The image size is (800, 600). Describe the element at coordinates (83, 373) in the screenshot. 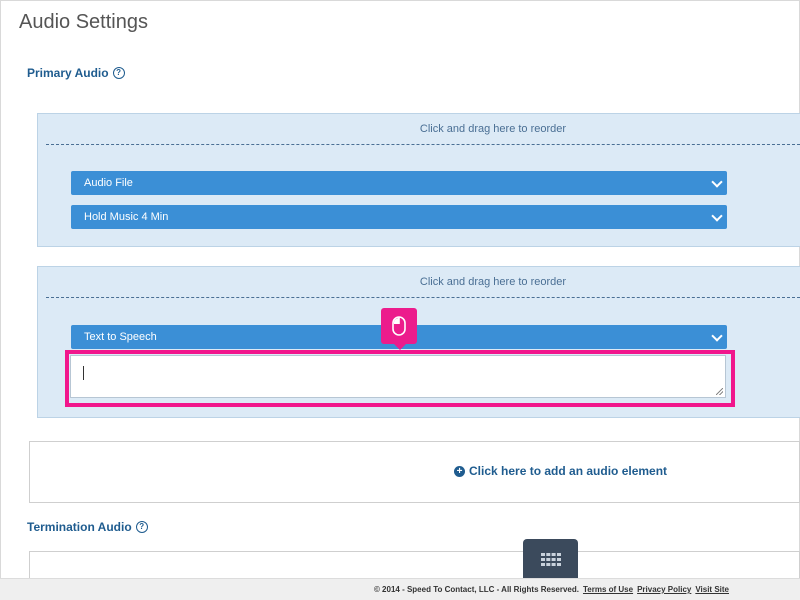

I see `text-caret` at that location.